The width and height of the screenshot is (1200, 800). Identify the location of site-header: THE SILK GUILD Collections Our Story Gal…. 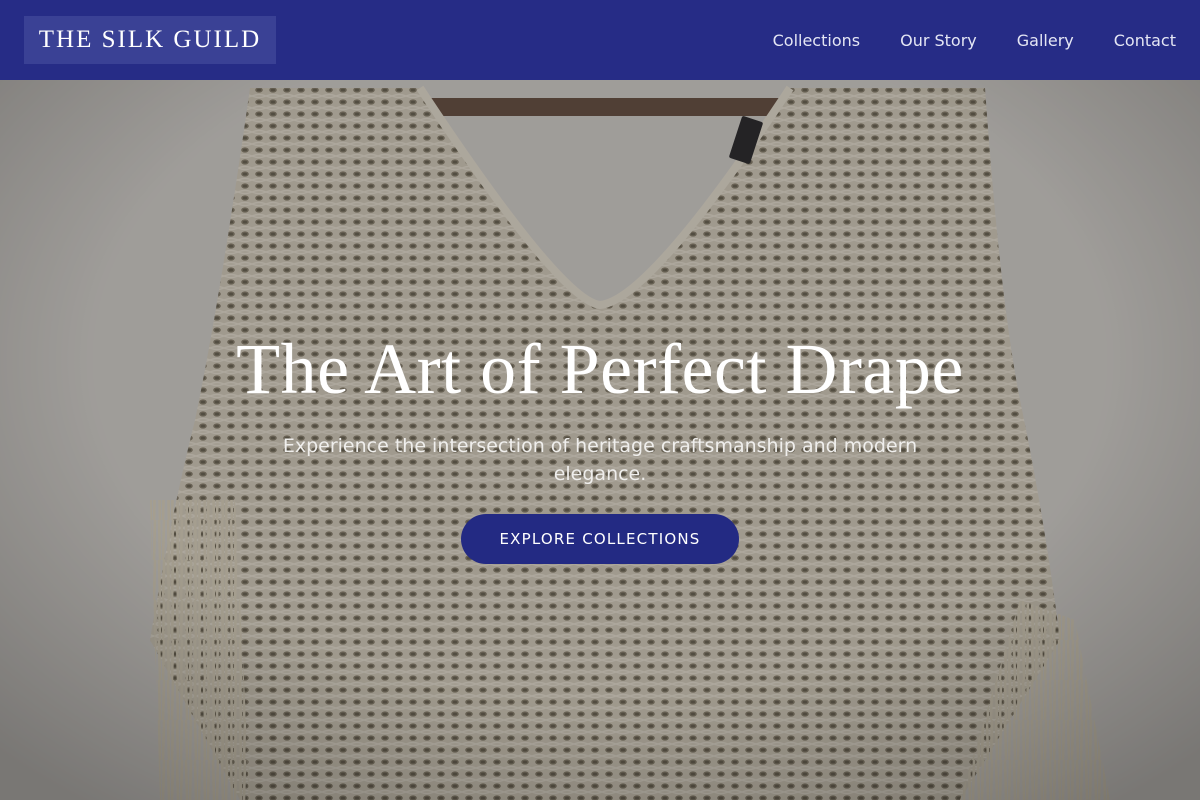
(600, 40).